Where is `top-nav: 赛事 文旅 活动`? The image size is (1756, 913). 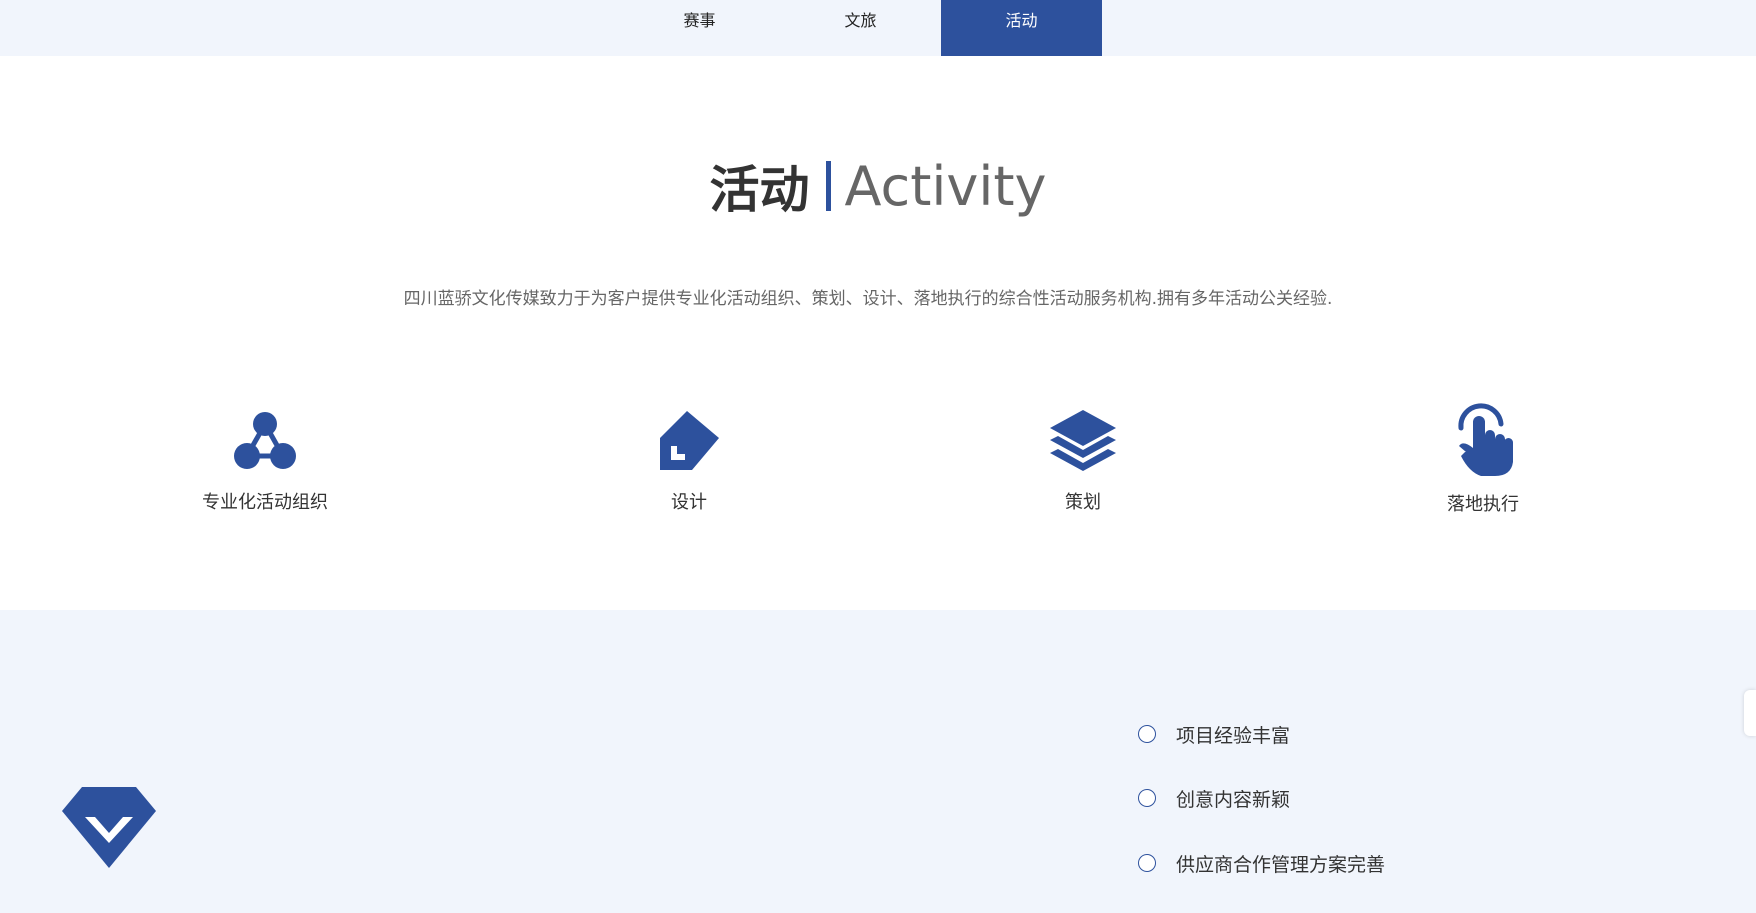
top-nav: 赛事 文旅 活动 is located at coordinates (878, 28).